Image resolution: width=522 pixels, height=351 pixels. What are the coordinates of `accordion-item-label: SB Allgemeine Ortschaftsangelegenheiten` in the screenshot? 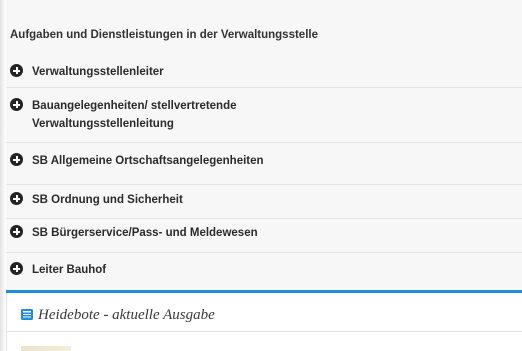 It's located at (148, 161).